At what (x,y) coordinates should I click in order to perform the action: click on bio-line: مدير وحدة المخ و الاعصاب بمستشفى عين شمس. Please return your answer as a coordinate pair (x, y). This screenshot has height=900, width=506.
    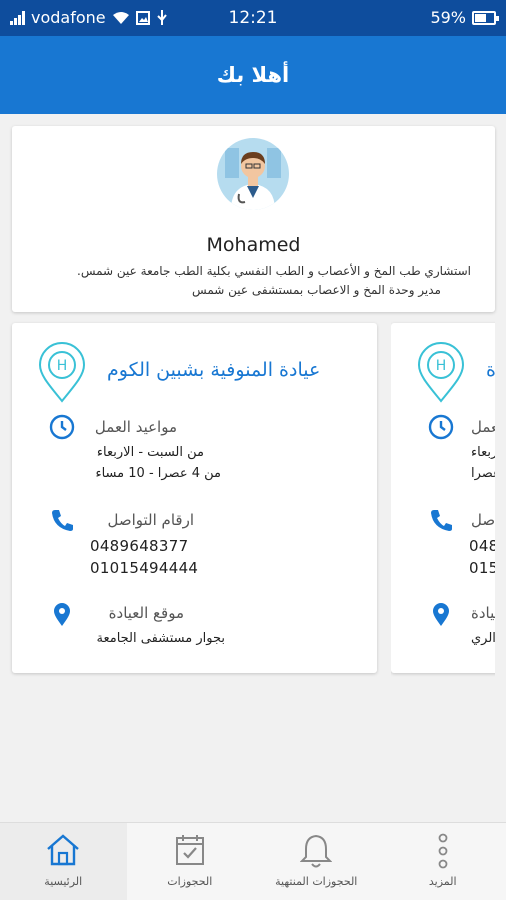
    Looking at the image, I should click on (316, 290).